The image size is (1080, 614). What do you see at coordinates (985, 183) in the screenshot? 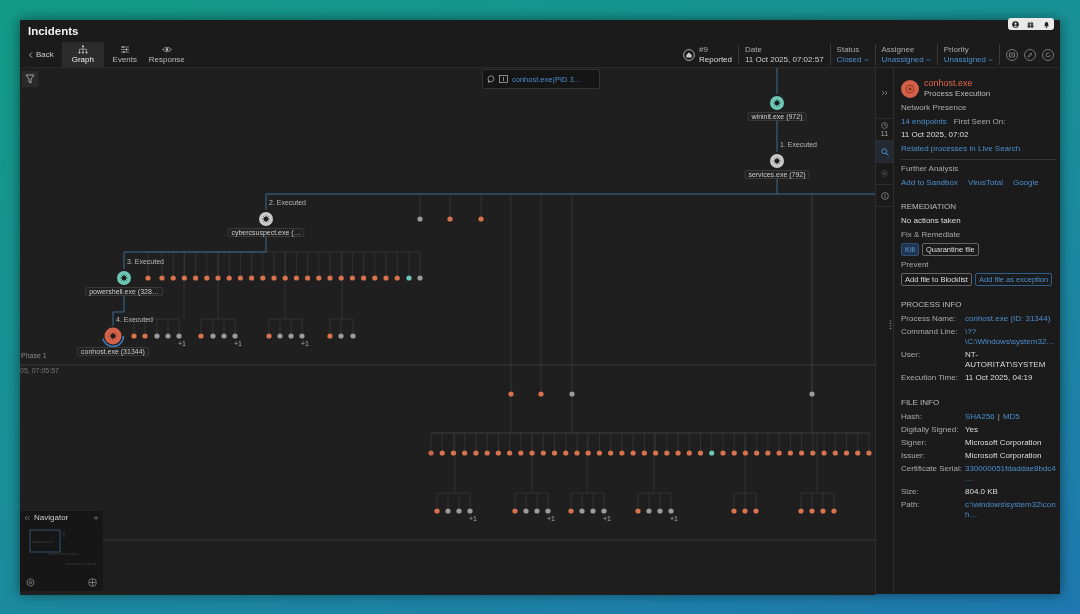
I see `analysis-link: VirusTotal` at bounding box center [985, 183].